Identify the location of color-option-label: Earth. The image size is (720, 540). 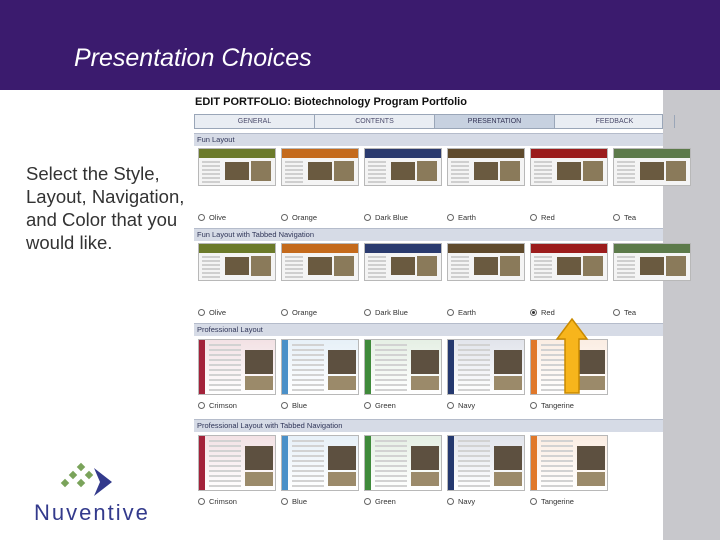
(467, 312).